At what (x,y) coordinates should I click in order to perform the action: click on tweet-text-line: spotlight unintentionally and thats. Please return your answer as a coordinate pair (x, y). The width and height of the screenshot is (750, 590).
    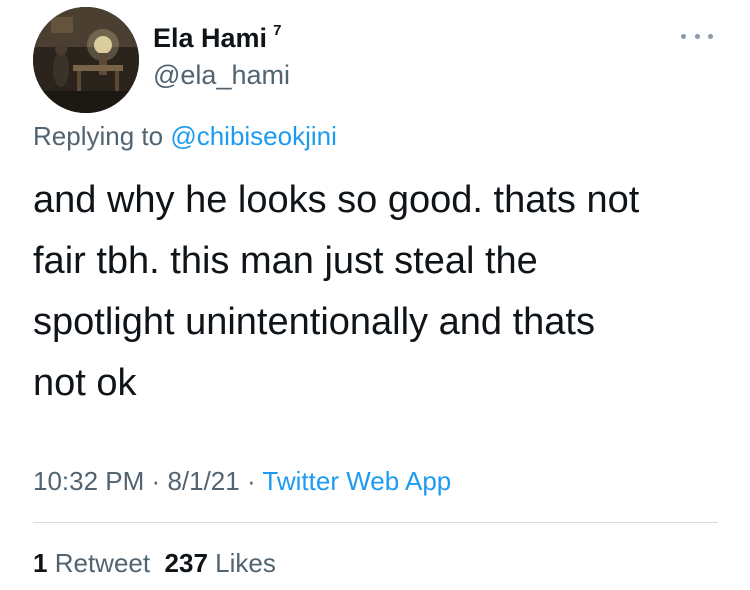
    Looking at the image, I should click on (314, 322).